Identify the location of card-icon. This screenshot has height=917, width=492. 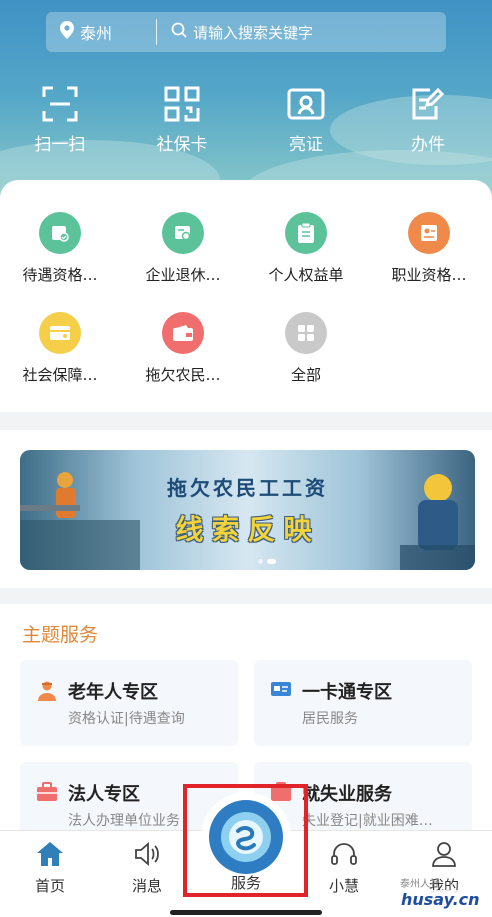
(60, 333).